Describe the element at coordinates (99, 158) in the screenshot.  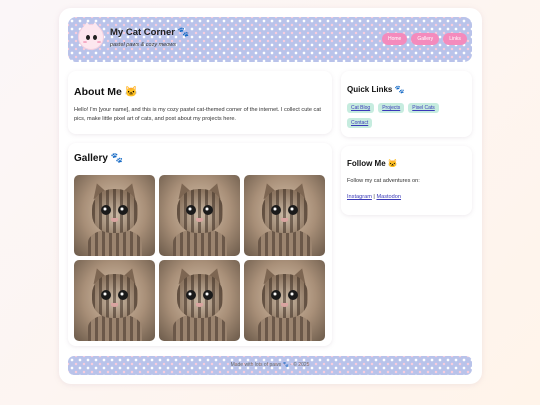
I see `gallery-heading: Gallery 🐾` at that location.